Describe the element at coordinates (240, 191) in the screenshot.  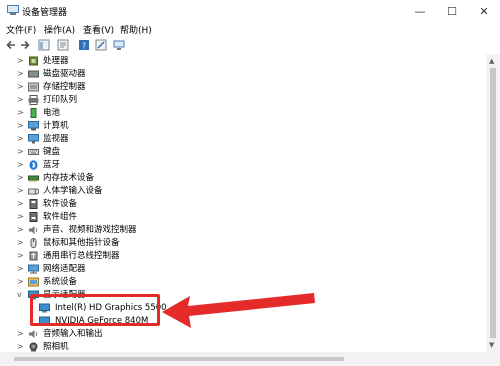
I see `tree-item-hid: > 人体学输入设备` at that location.